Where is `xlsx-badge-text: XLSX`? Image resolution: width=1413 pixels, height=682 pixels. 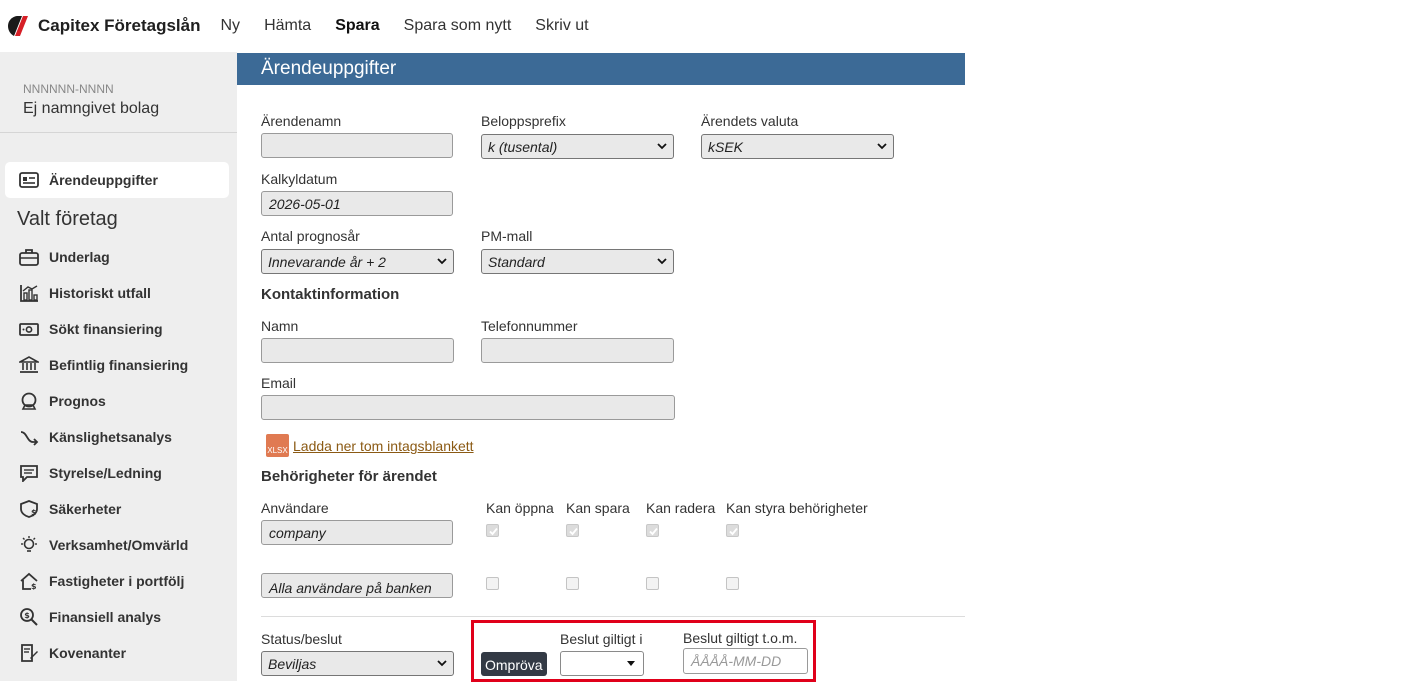
xlsx-badge-text: XLSX is located at coordinates (277, 450).